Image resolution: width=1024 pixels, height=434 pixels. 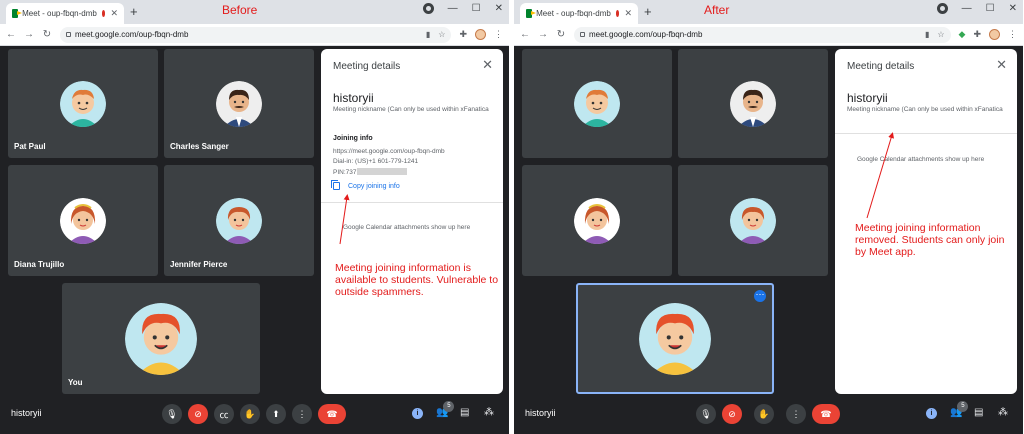 What do you see at coordinates (376, 161) in the screenshot?
I see `dial-in-number: Dial-in: (US)+1 601-779-1241` at bounding box center [376, 161].